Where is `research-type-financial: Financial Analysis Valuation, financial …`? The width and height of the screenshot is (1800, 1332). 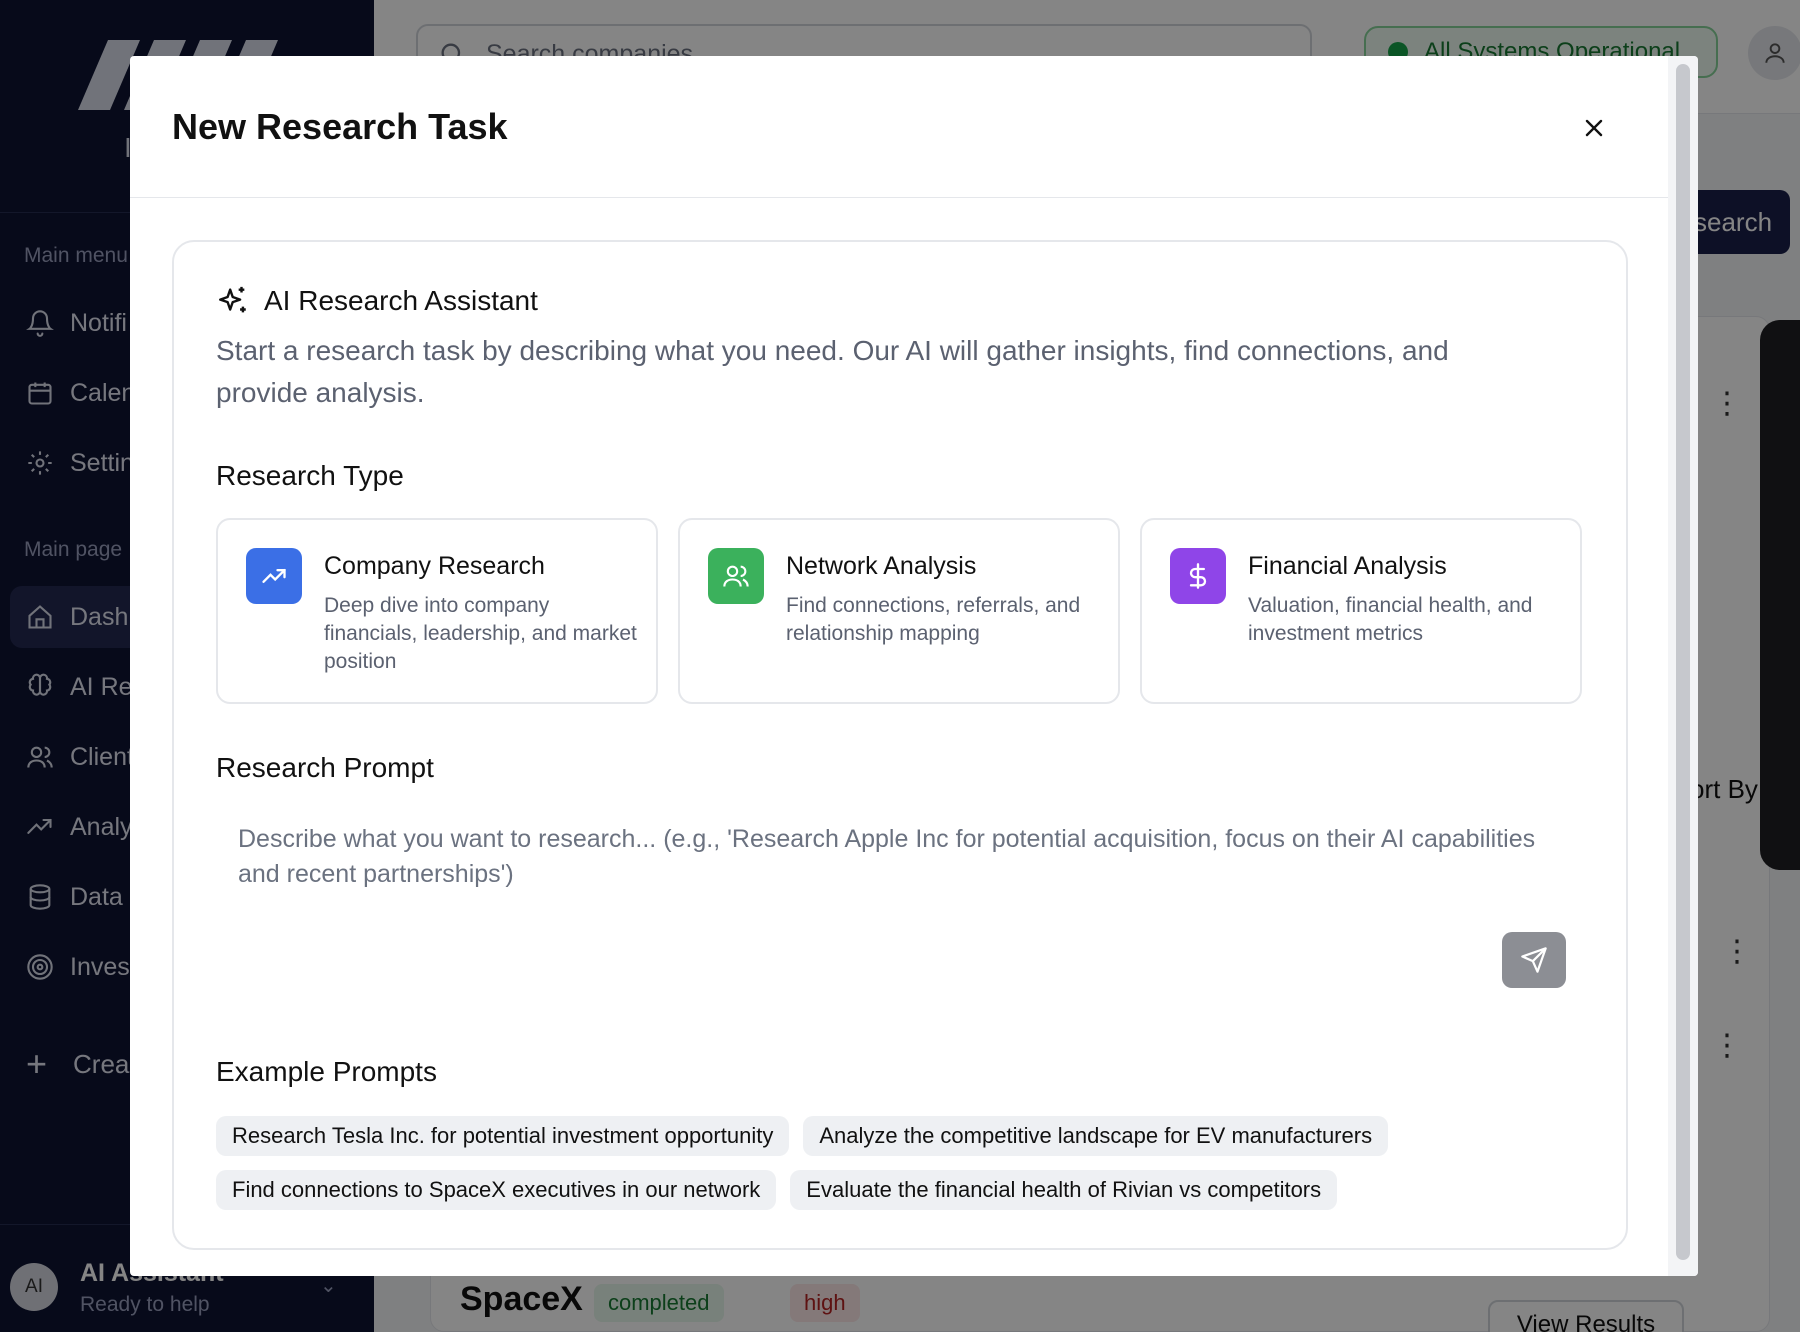
research-type-financial: Financial Analysis Valuation, financial … is located at coordinates (1361, 611).